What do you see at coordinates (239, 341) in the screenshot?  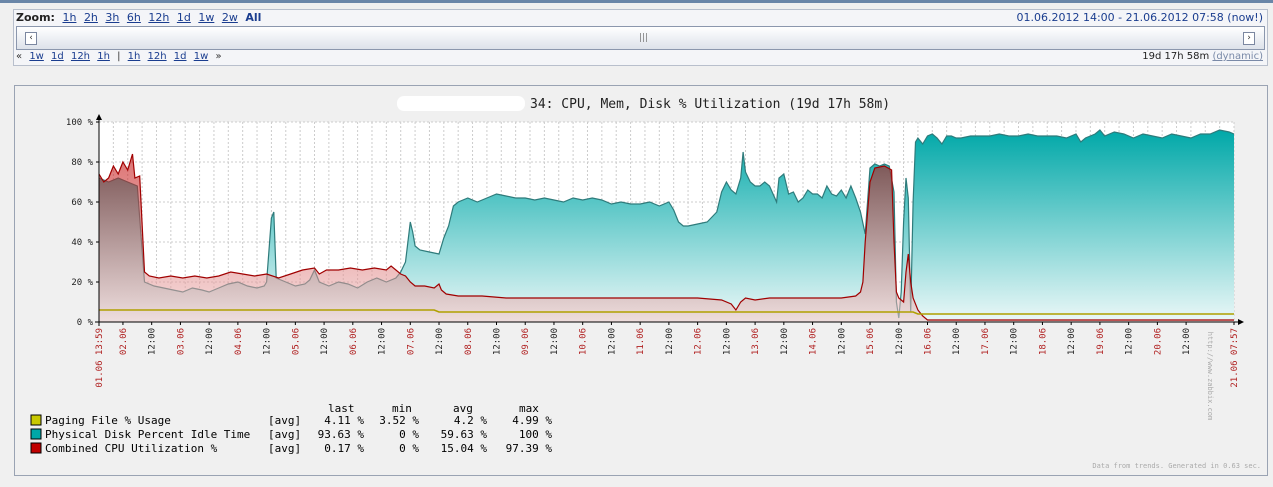 I see `x-tick-label: 04.06` at bounding box center [239, 341].